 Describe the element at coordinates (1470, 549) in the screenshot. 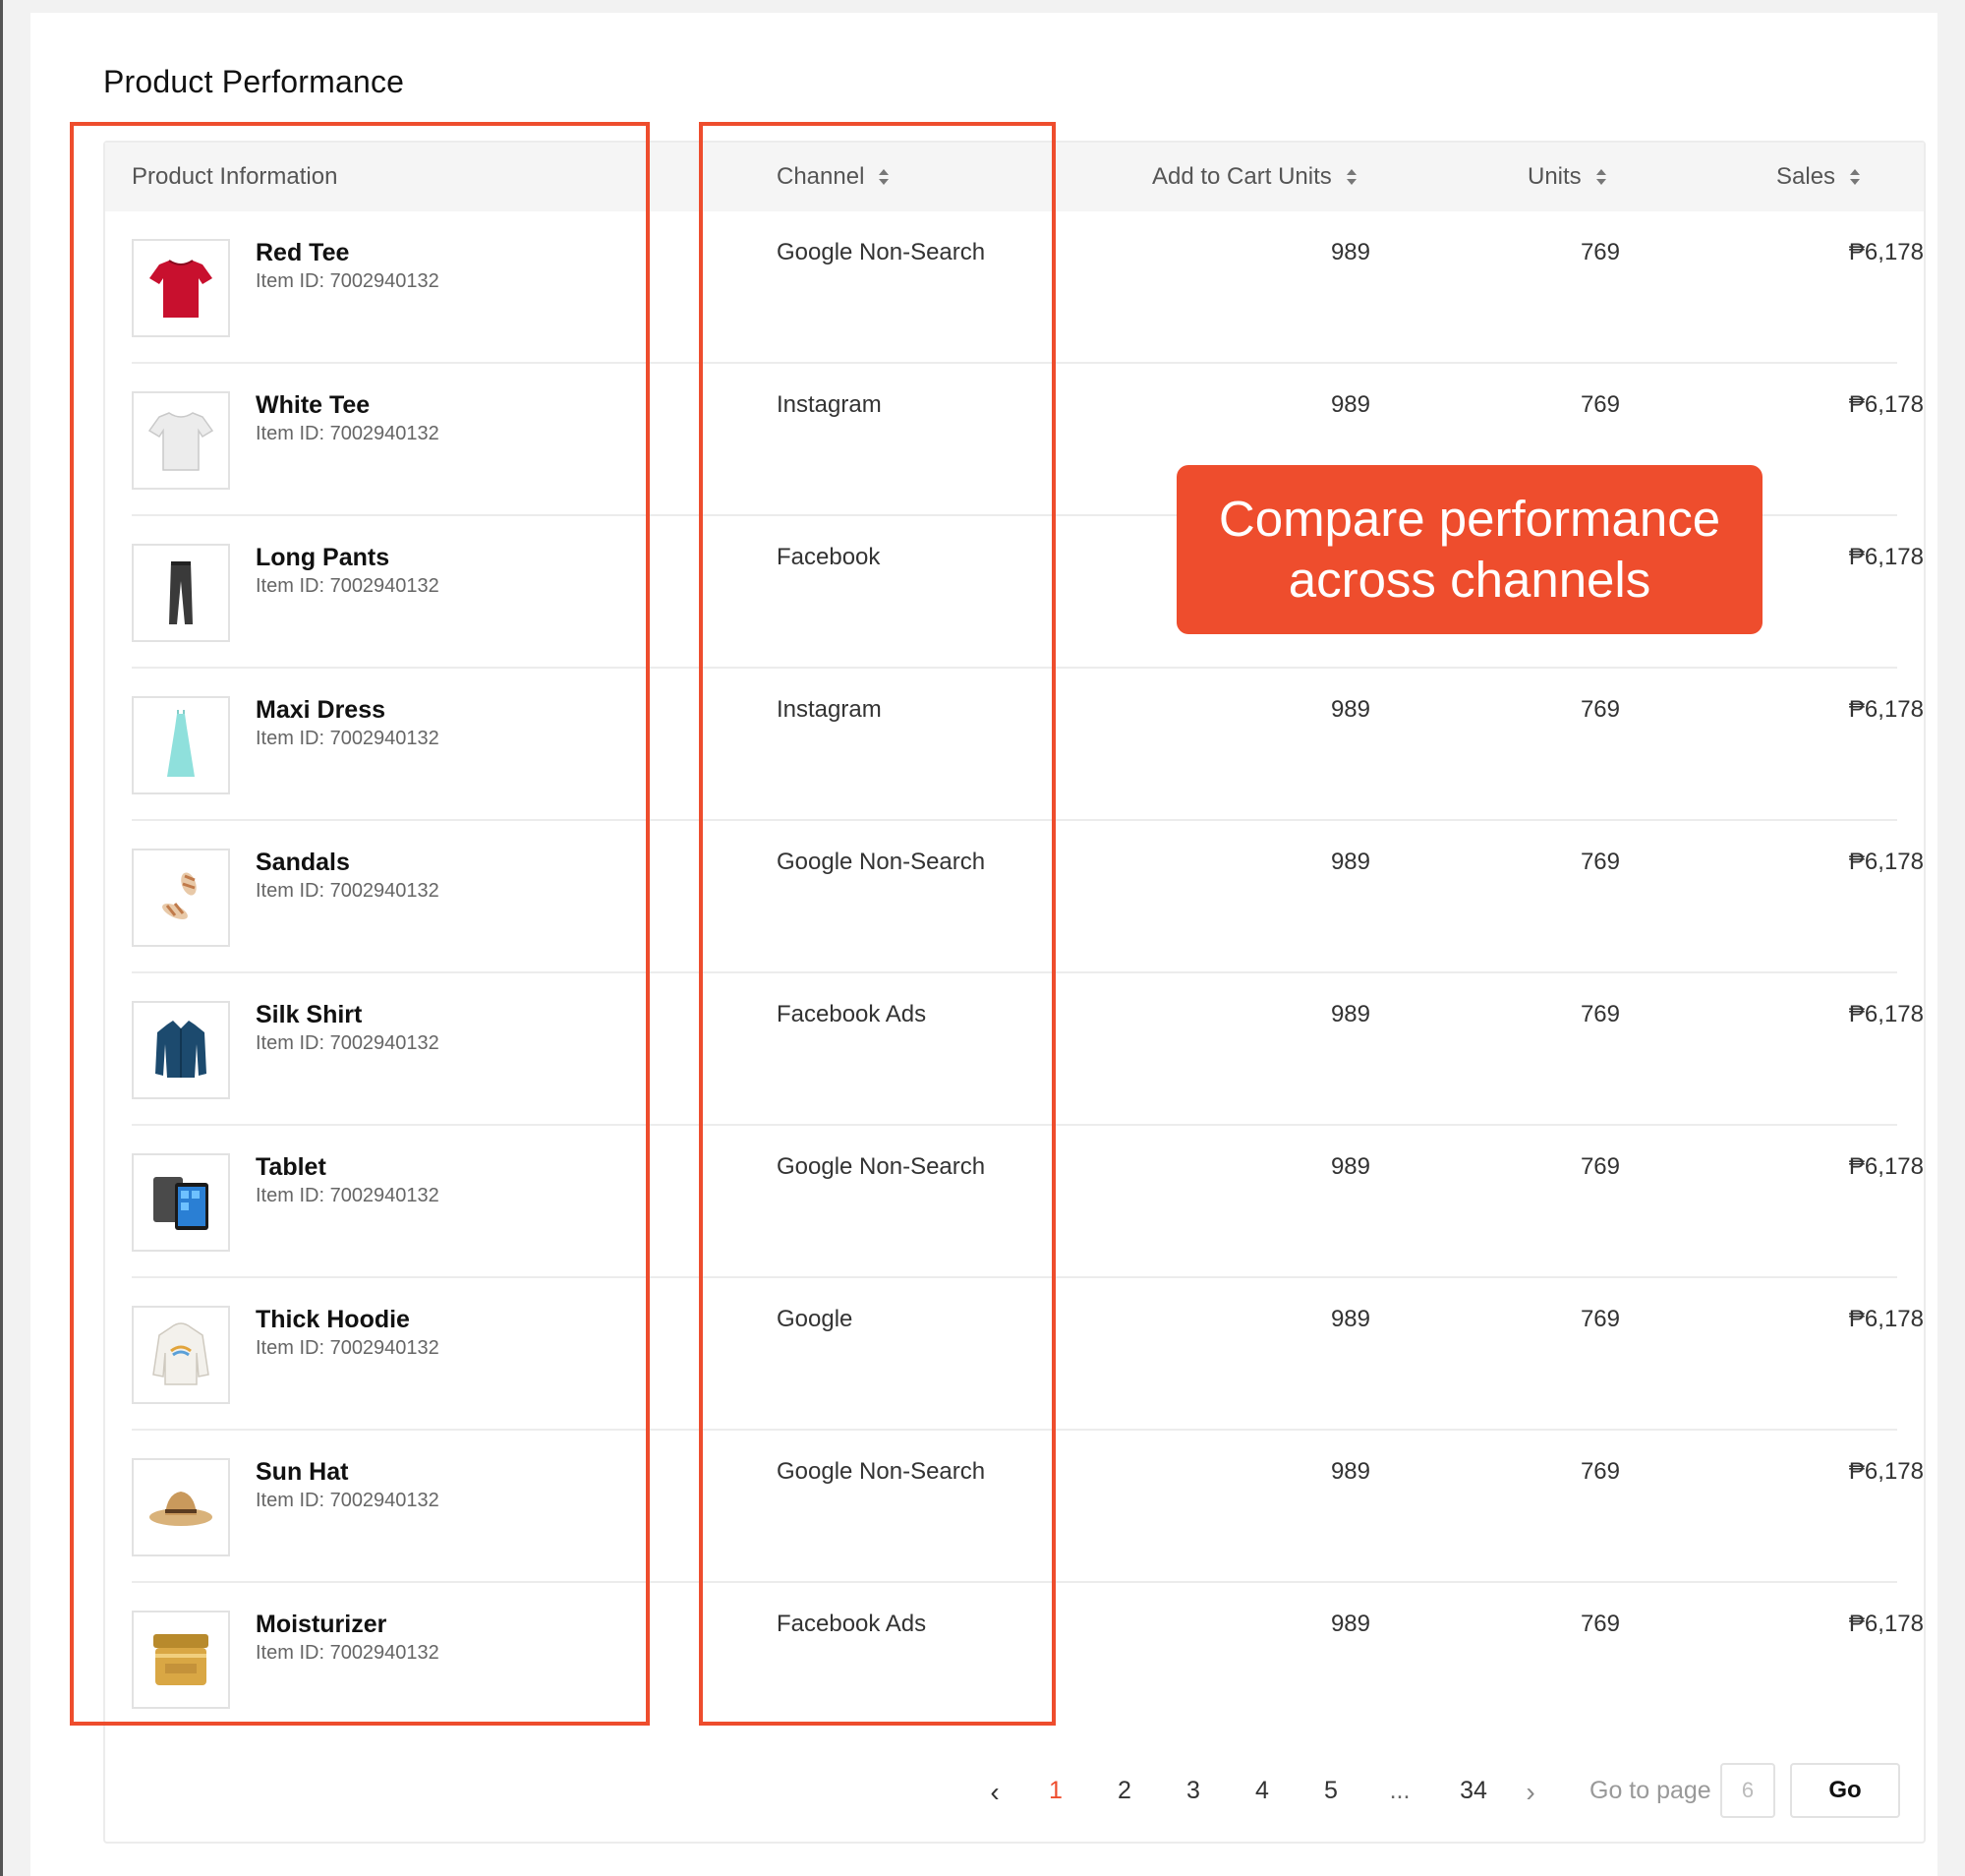

I see `callout-banner: Compare performance across channels` at that location.